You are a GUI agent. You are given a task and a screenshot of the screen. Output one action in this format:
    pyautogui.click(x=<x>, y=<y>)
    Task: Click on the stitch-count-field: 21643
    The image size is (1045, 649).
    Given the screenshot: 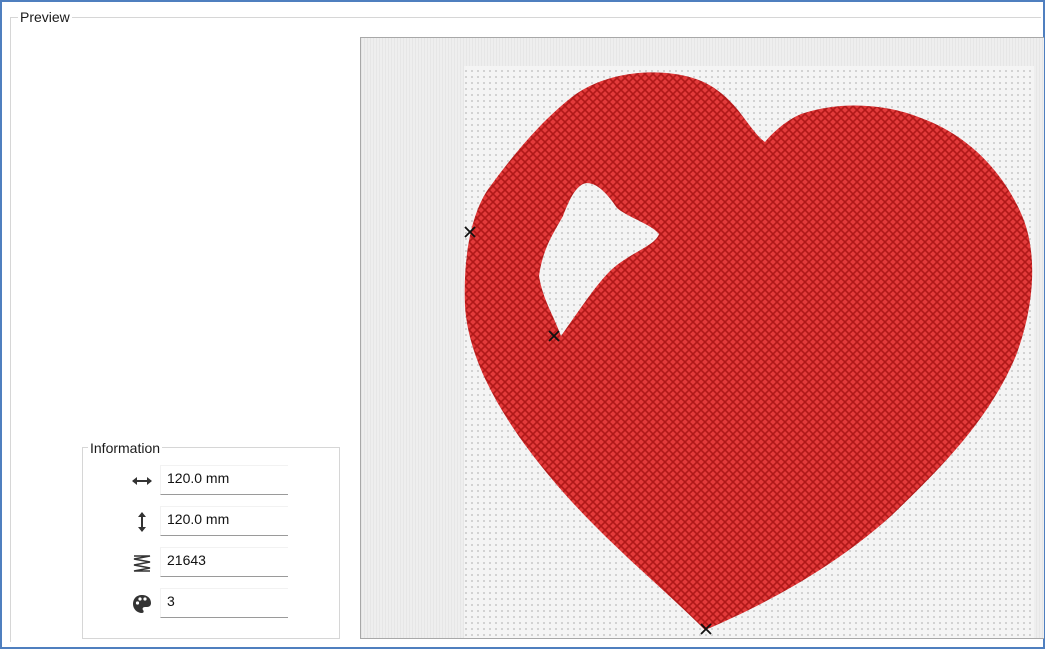 What is the action you would take?
    pyautogui.click(x=224, y=562)
    